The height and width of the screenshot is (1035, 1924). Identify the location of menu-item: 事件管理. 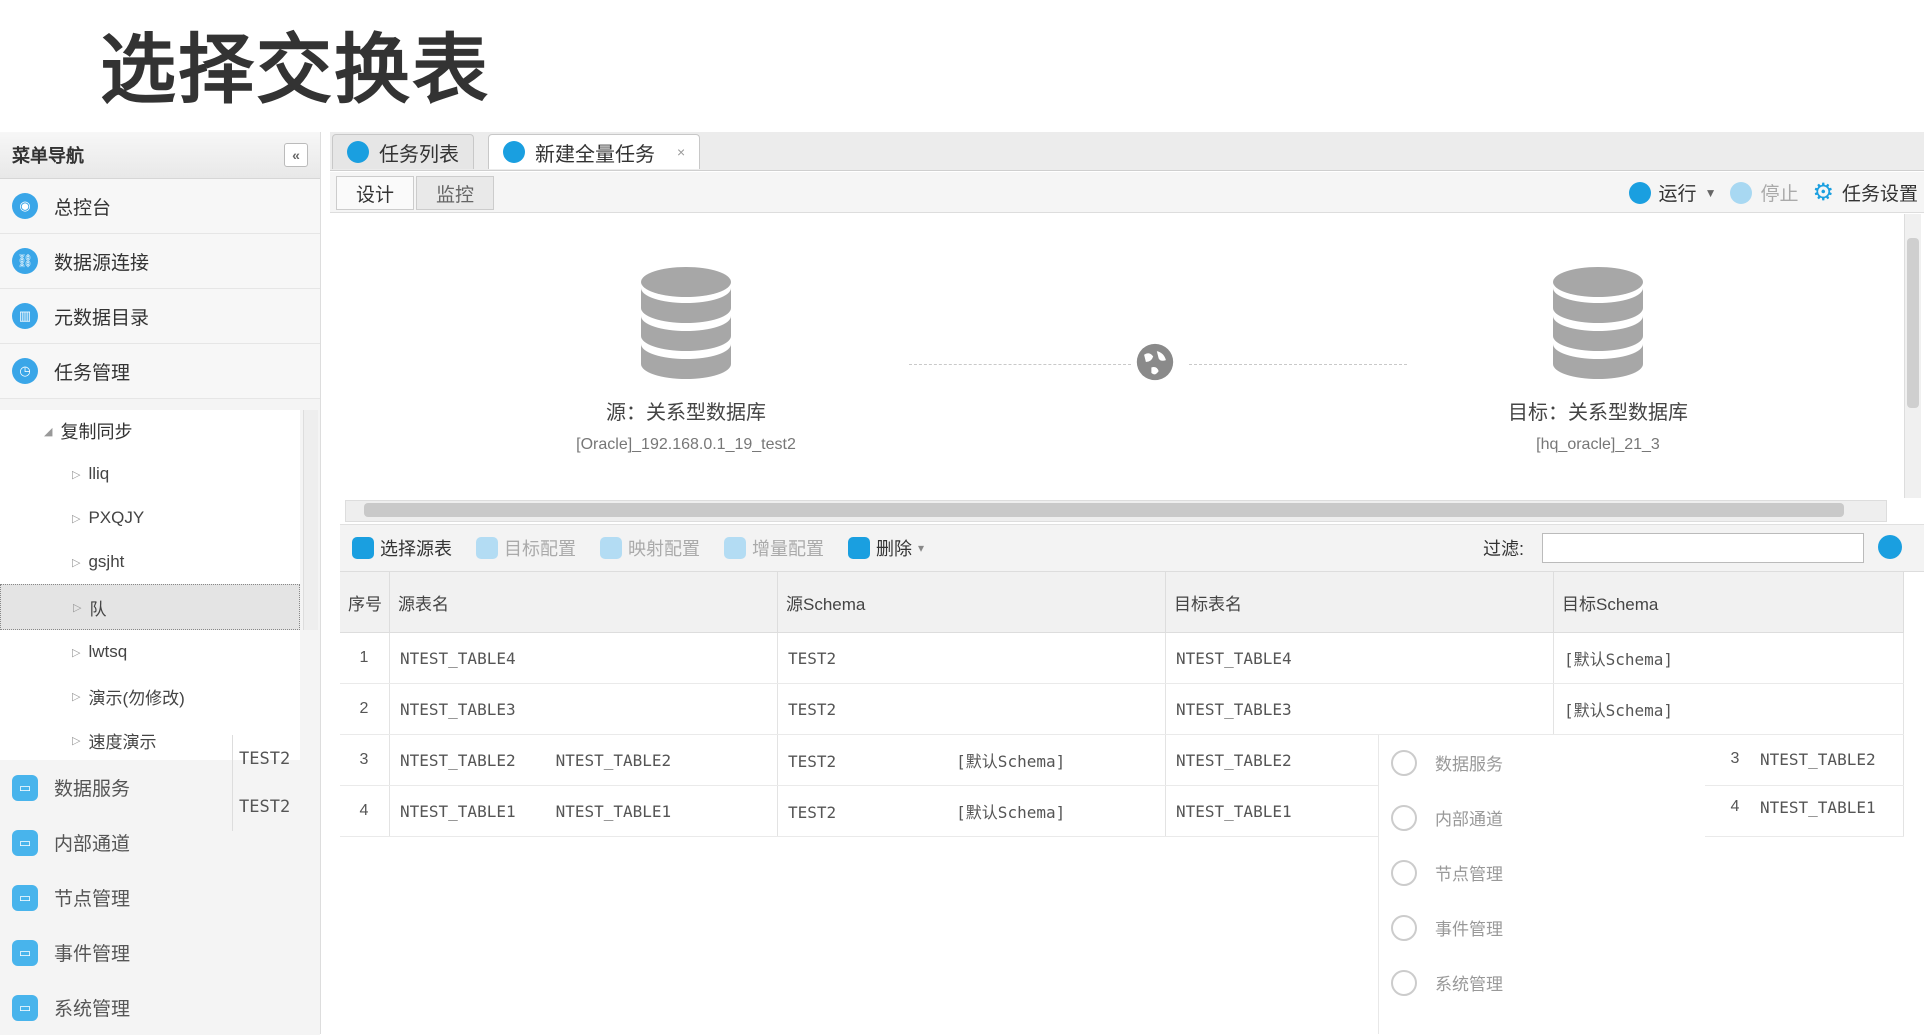
(1542, 927).